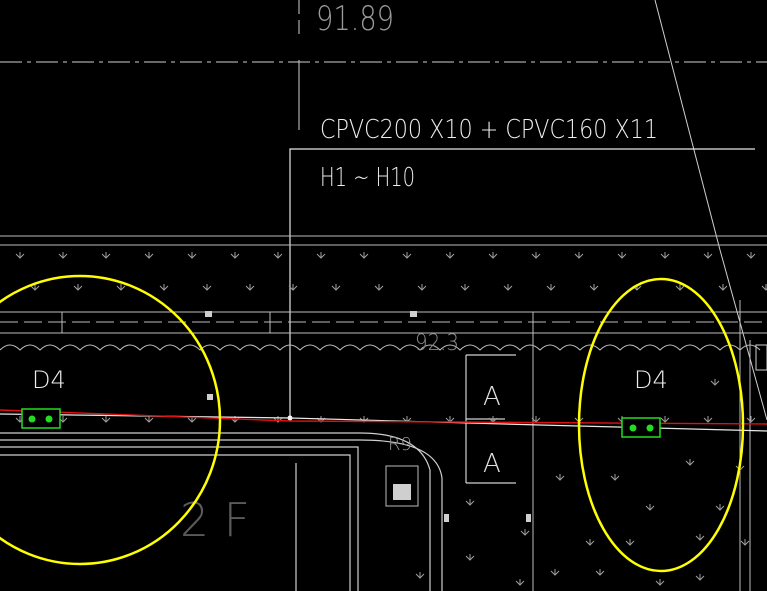 Image resolution: width=767 pixels, height=591 pixels. I want to click on section-label-lower: A, so click(492, 464).